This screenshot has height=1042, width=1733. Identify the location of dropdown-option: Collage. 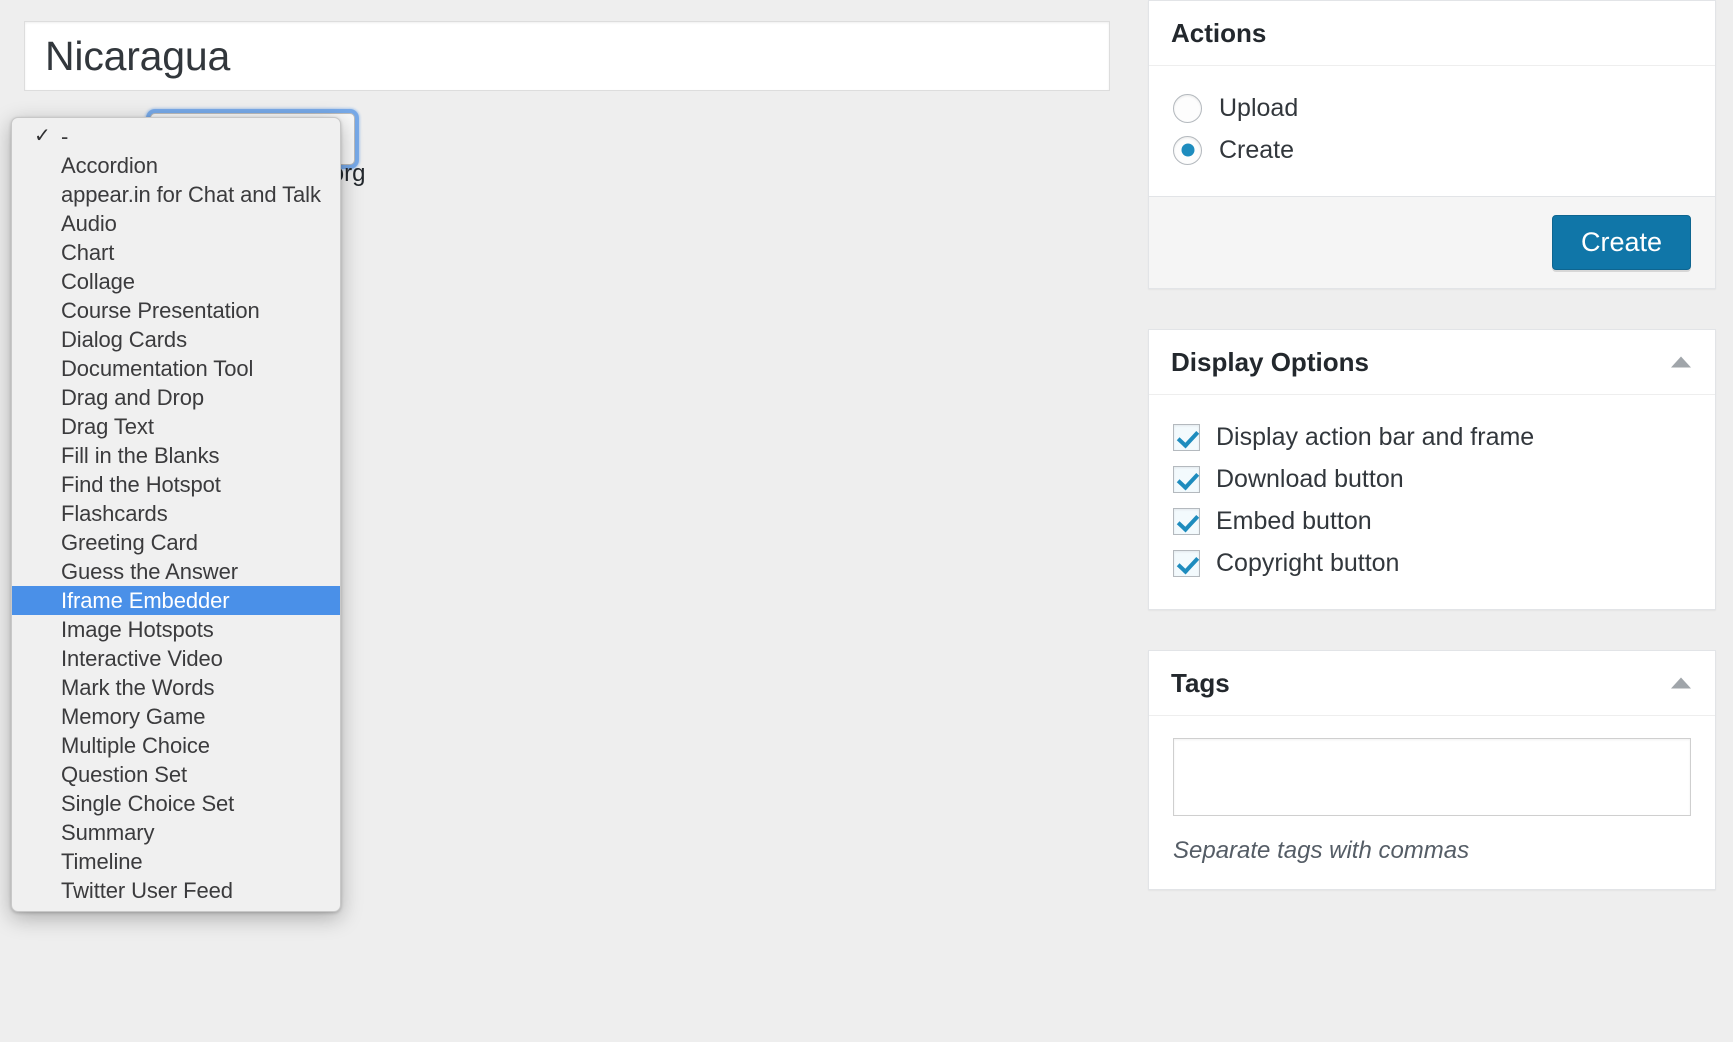
(176, 281).